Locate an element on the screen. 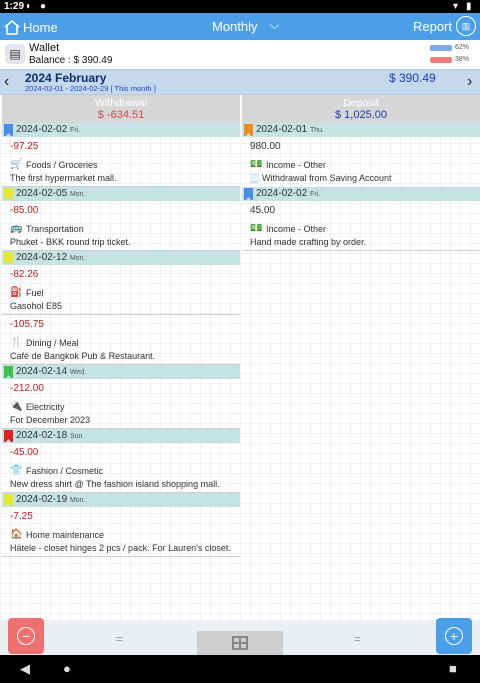 The image size is (480, 683). description-text: Hand made crafting by order. is located at coordinates (308, 242).